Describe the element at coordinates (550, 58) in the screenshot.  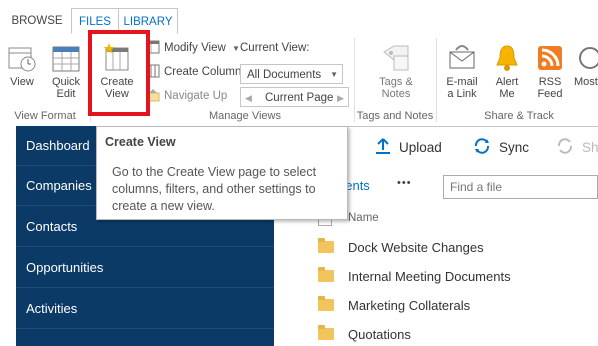
I see `rss-icon` at that location.